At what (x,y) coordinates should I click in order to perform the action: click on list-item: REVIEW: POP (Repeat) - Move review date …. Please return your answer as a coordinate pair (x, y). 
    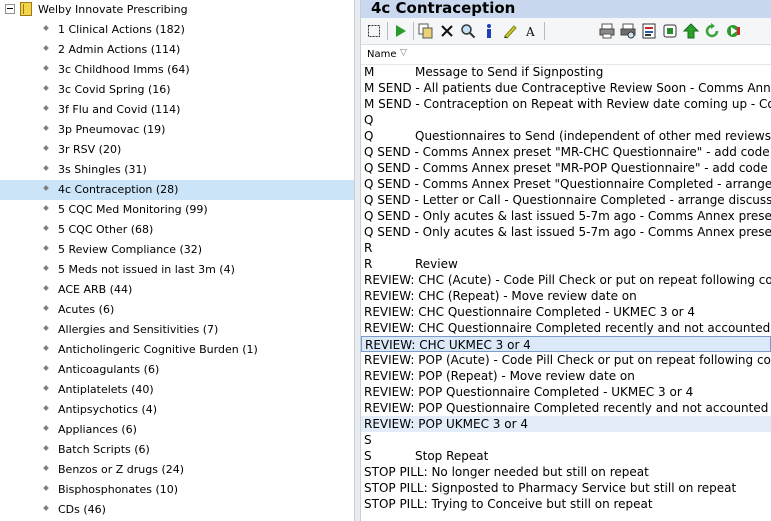
    Looking at the image, I should click on (566, 376).